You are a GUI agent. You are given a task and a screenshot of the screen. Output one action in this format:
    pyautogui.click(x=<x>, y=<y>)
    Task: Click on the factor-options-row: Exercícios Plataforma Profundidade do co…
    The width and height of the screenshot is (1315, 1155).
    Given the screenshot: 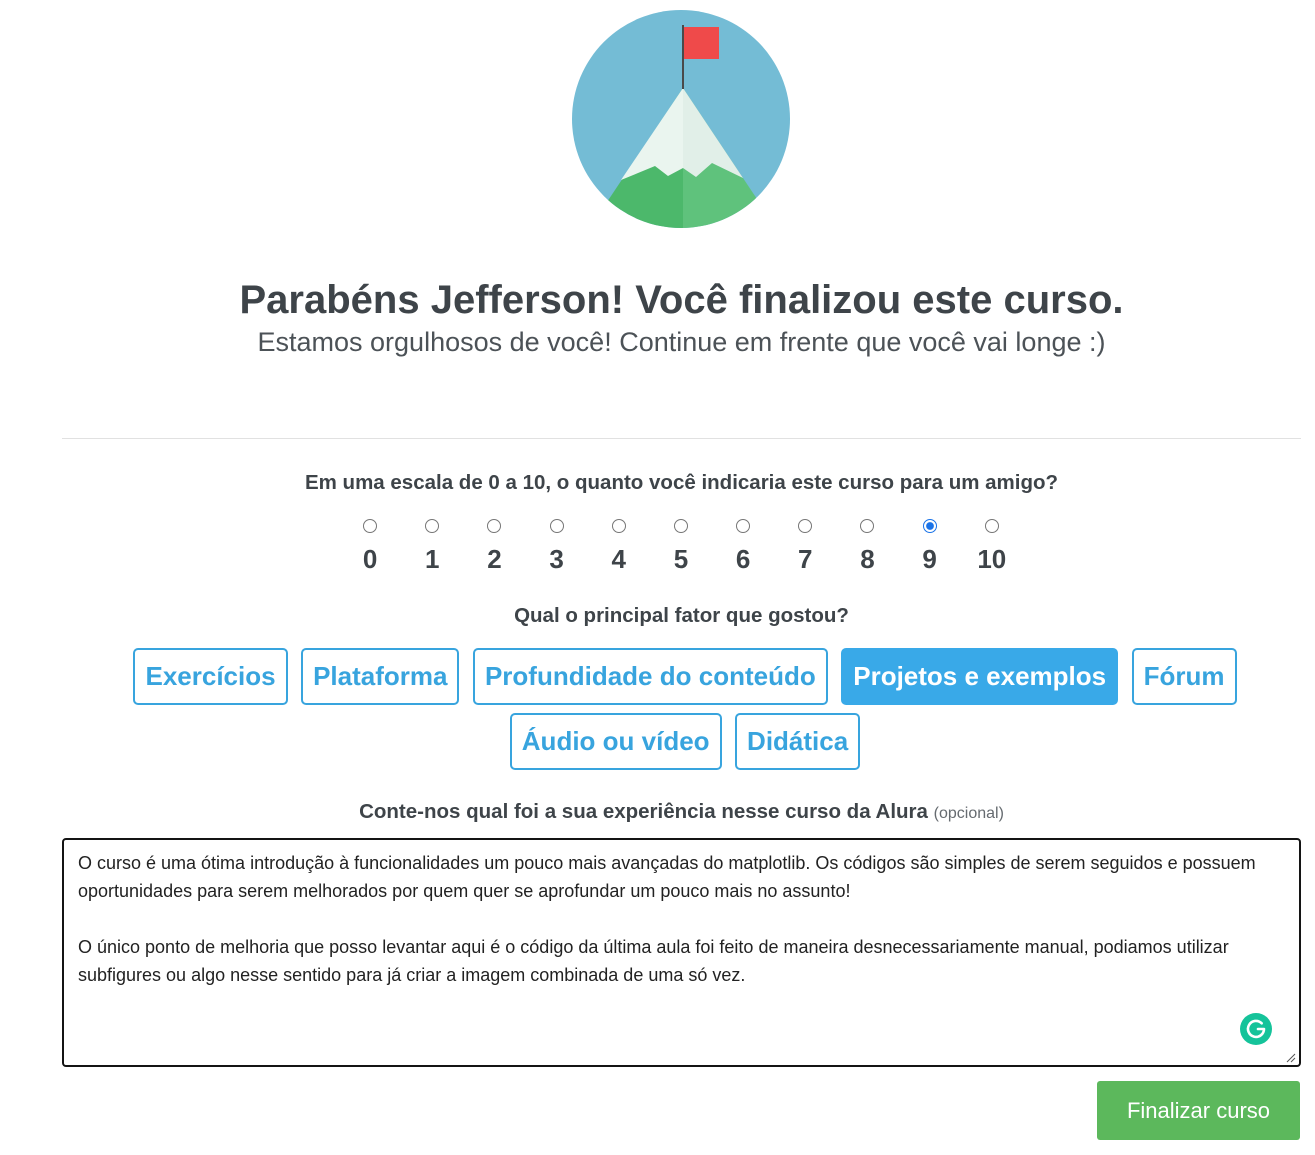 What is the action you would take?
    pyautogui.click(x=685, y=676)
    